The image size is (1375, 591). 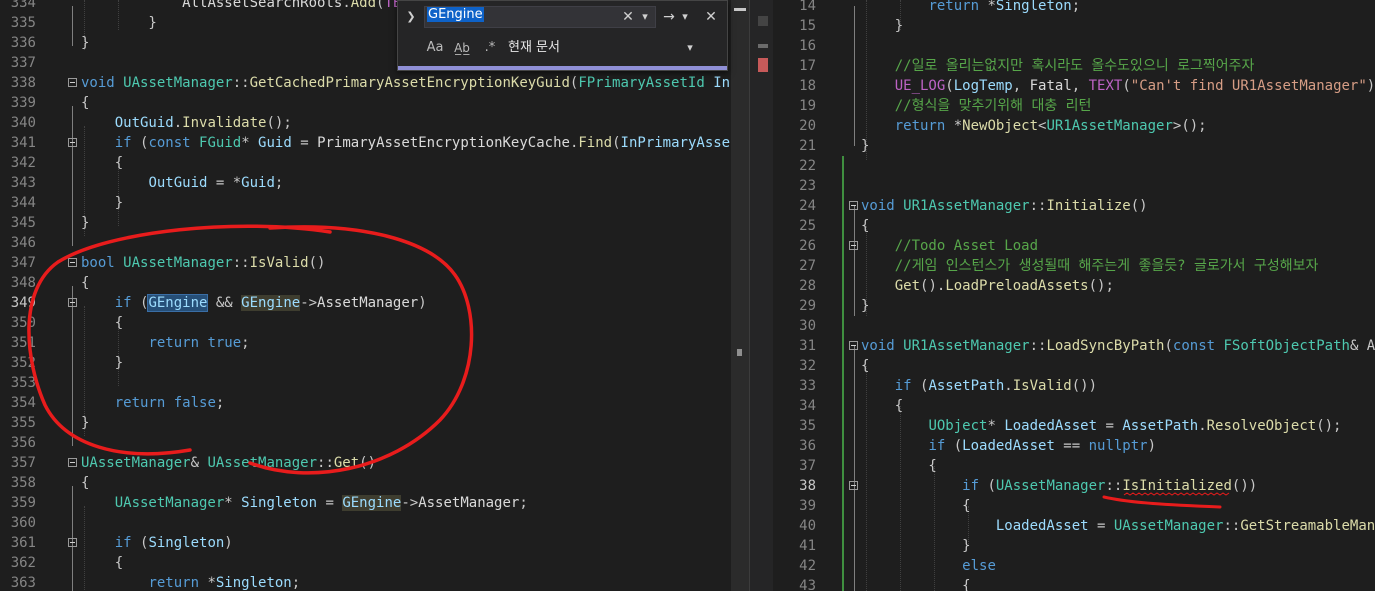 I want to click on code-token: UR1AssetManager, so click(x=966, y=206).